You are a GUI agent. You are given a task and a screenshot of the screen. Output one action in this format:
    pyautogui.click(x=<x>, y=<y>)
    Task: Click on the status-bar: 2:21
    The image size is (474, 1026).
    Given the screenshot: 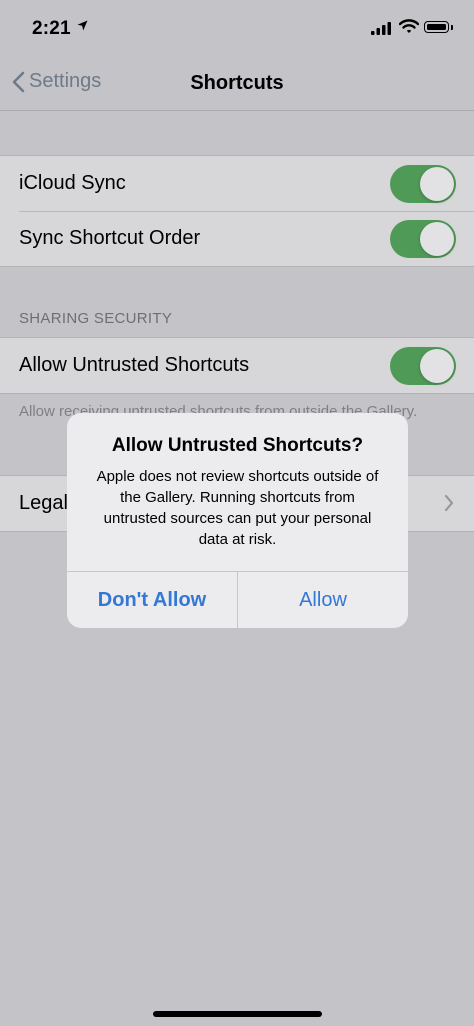 What is the action you would take?
    pyautogui.click(x=237, y=28)
    